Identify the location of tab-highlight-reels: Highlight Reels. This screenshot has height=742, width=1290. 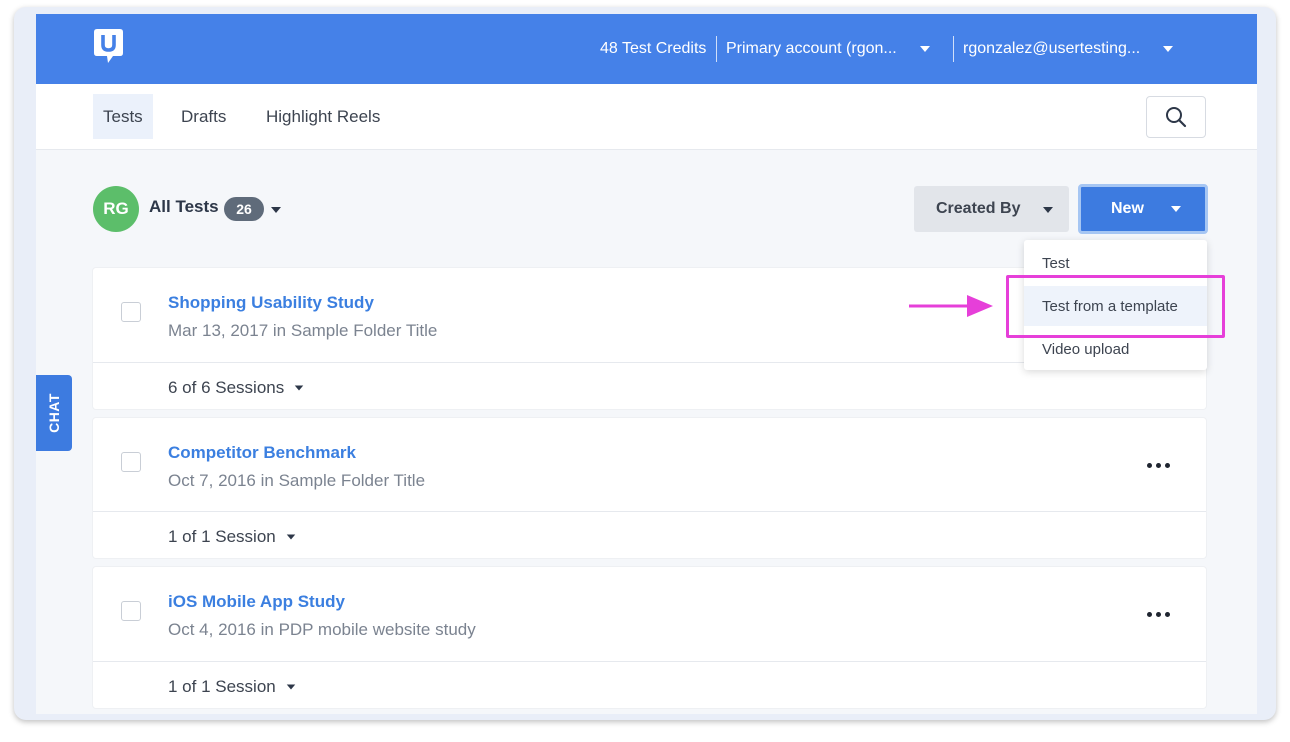
(323, 116).